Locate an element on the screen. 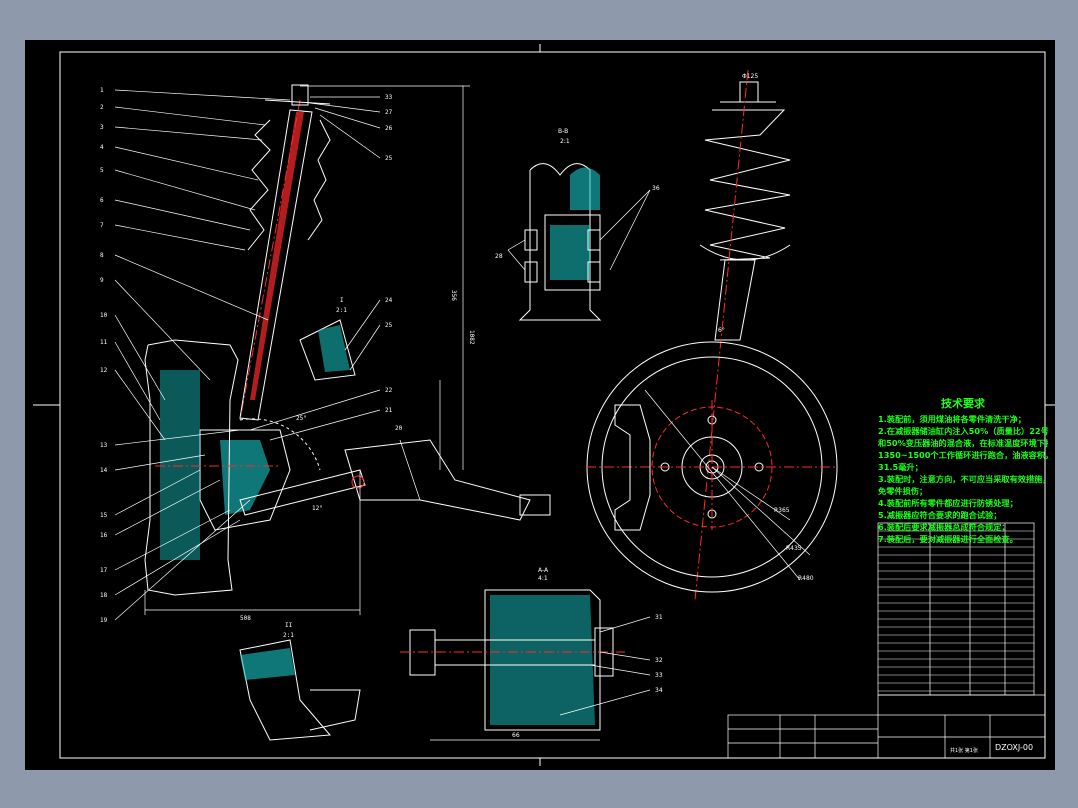 The height and width of the screenshot is (808, 1078). svg-text: 508 is located at coordinates (245, 618).